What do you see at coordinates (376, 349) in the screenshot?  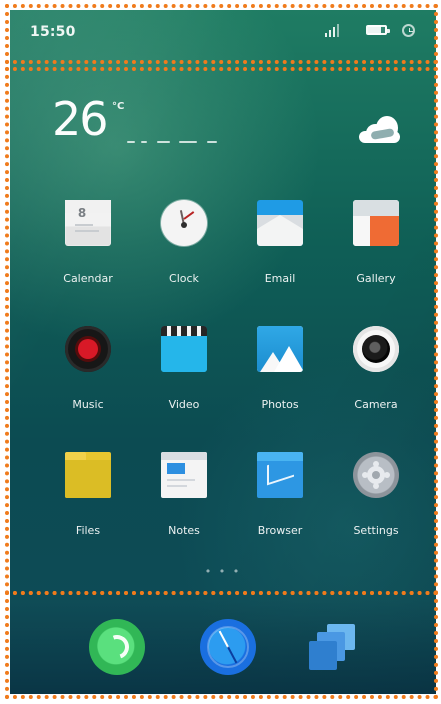 I see `camera-icon` at bounding box center [376, 349].